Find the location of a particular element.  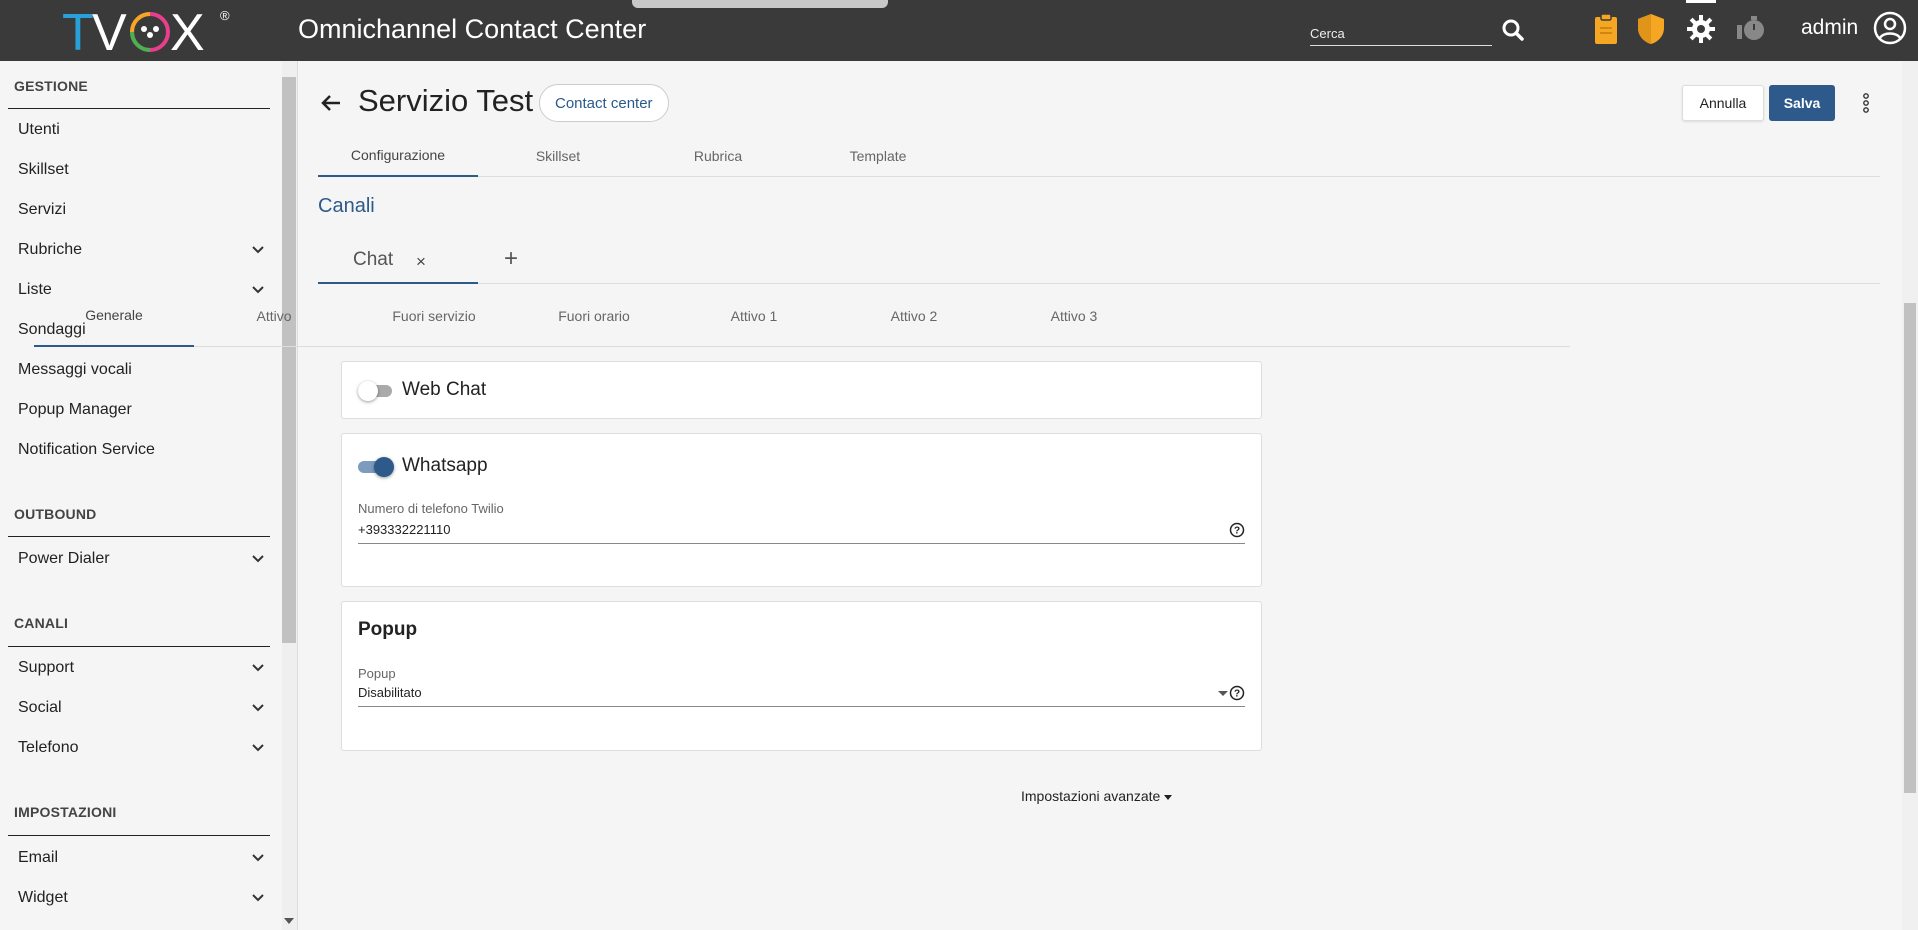

tab-fuori-servizio: Fuori servizio is located at coordinates (434, 315).